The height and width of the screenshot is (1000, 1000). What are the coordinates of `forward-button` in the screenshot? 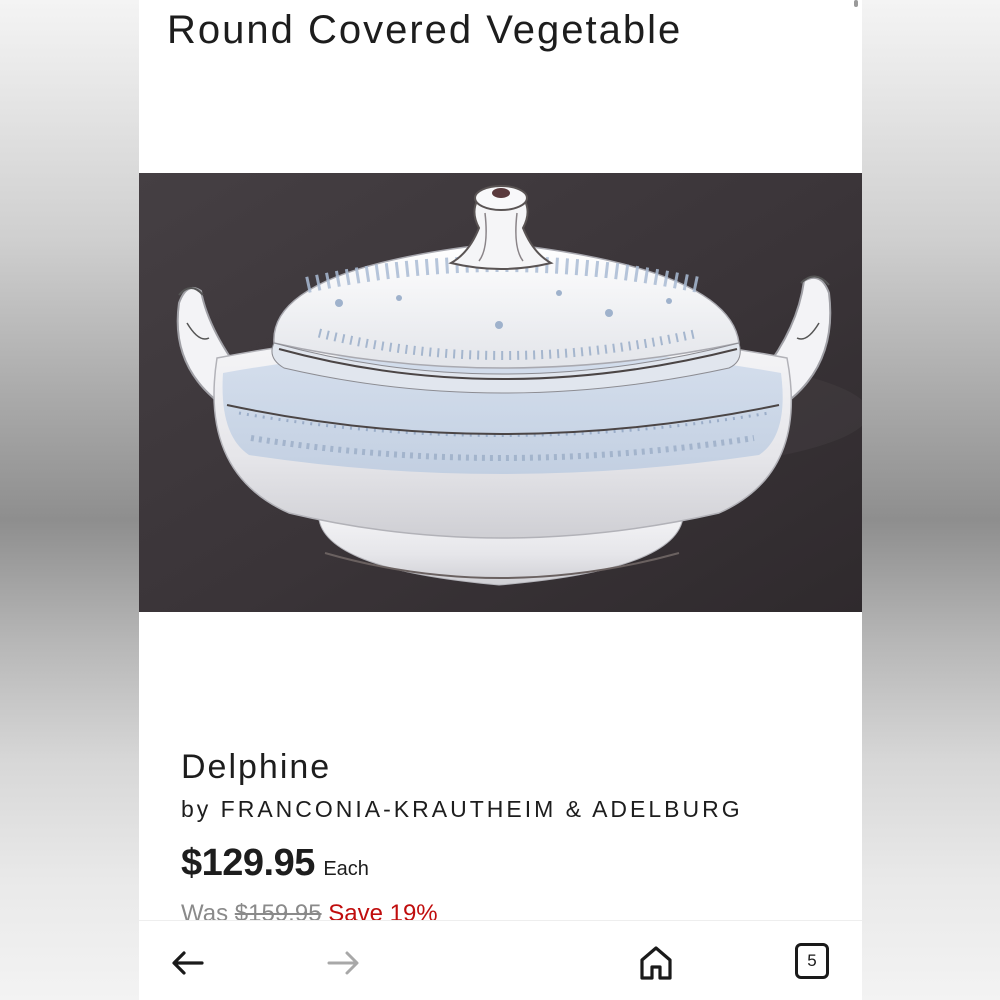 It's located at (344, 963).